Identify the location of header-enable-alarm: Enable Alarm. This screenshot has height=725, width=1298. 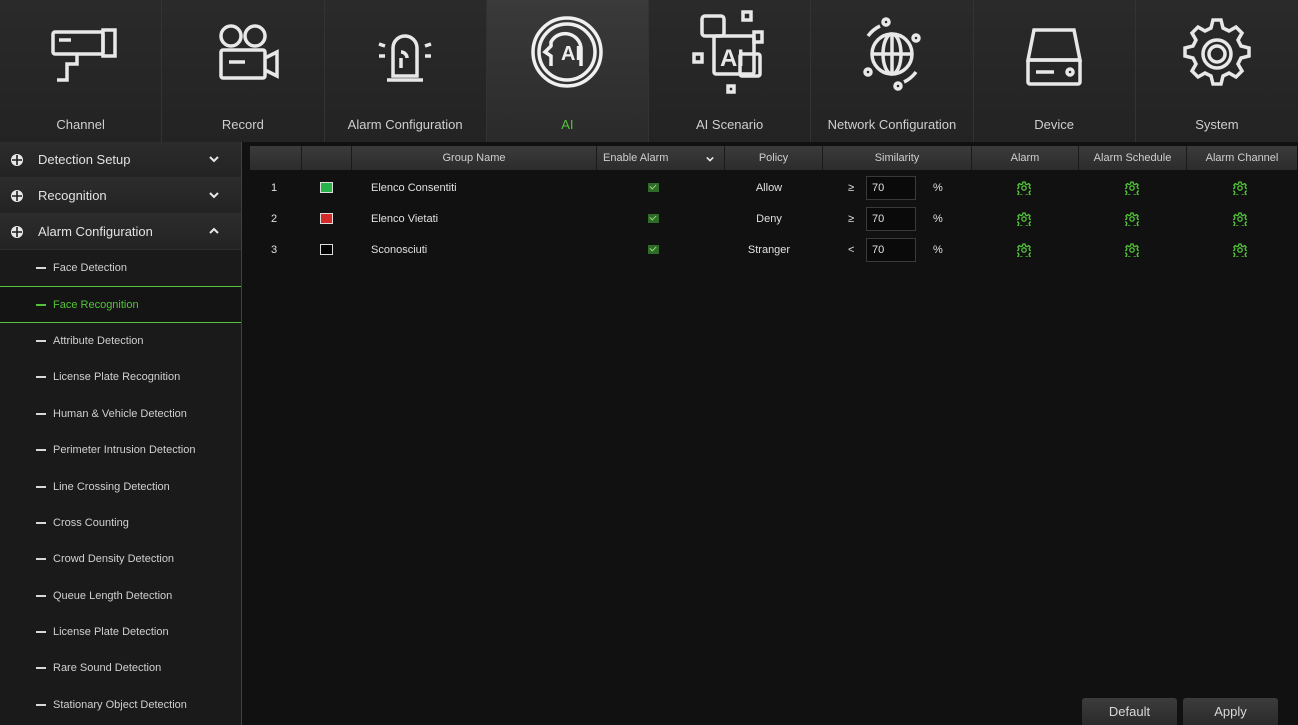
(661, 158).